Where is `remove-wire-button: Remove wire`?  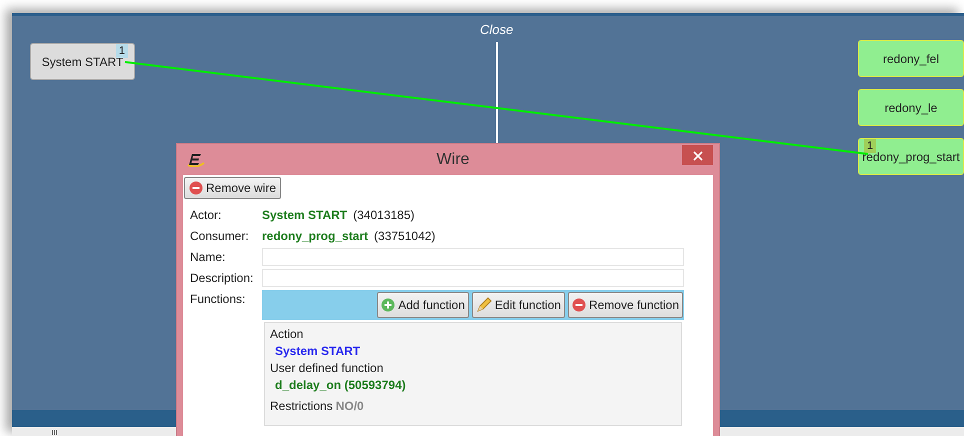 remove-wire-button: Remove wire is located at coordinates (233, 188).